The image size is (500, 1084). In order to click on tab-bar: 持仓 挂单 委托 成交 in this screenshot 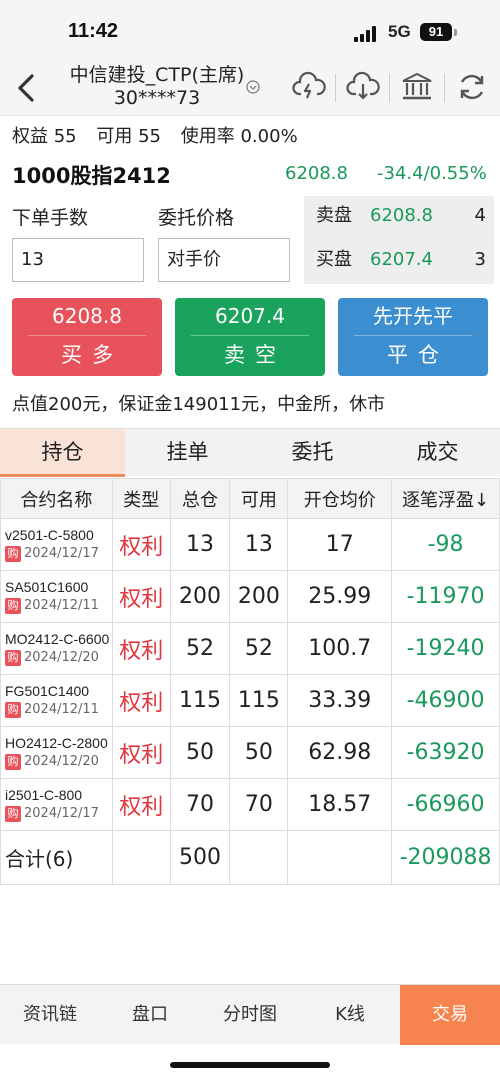, I will do `click(250, 452)`.